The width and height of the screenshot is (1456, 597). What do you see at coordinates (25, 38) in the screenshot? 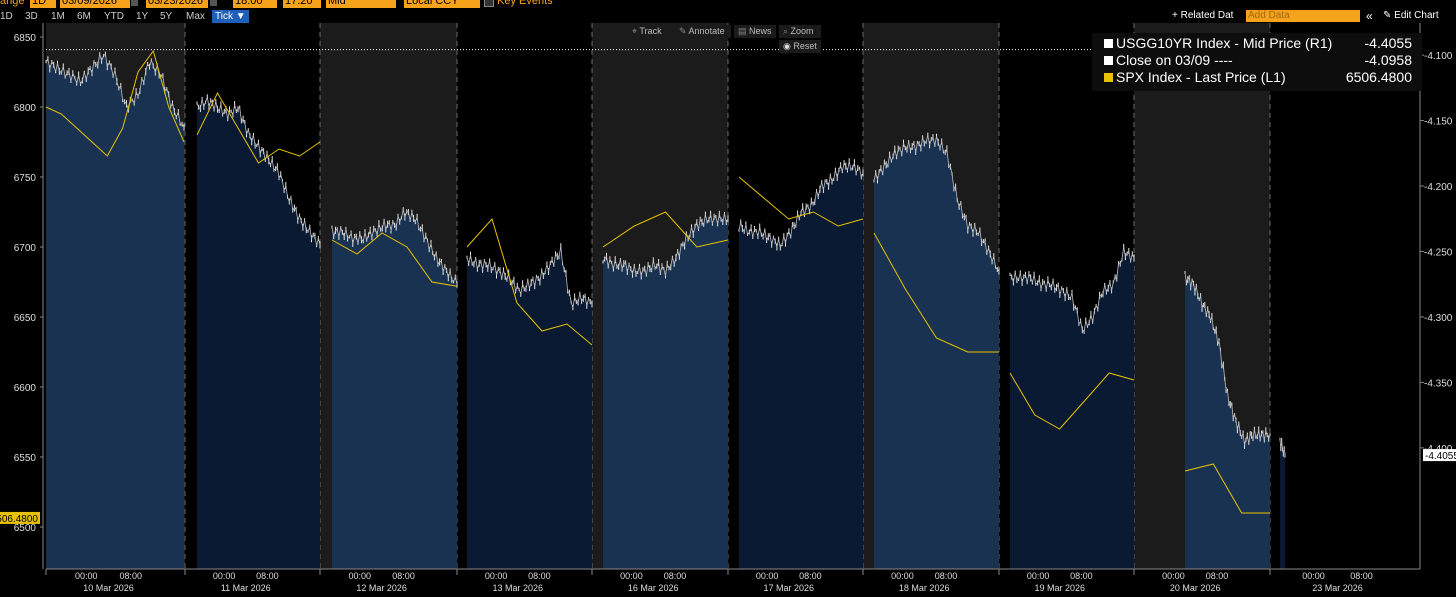
I see `left-axis-tick-label: 6850` at bounding box center [25, 38].